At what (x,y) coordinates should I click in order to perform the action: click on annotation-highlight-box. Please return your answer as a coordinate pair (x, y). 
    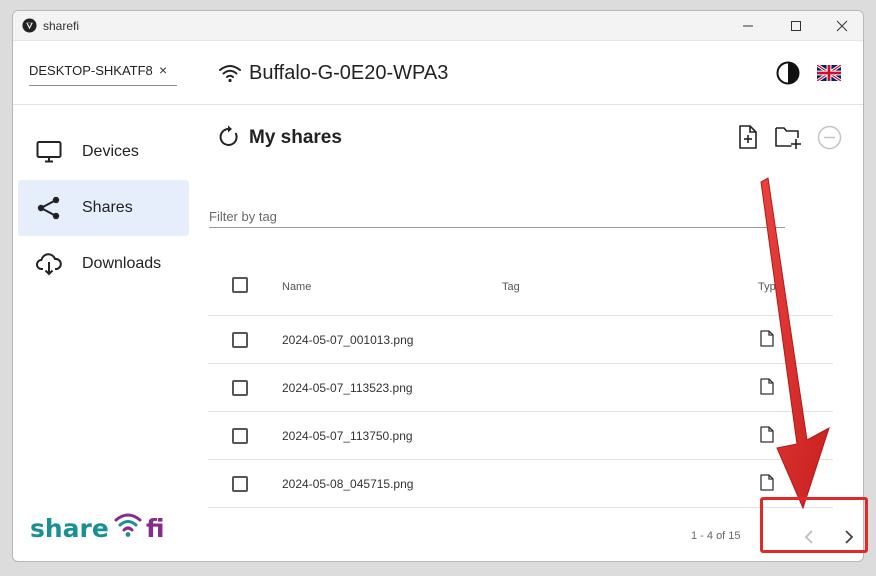
    Looking at the image, I should click on (814, 525).